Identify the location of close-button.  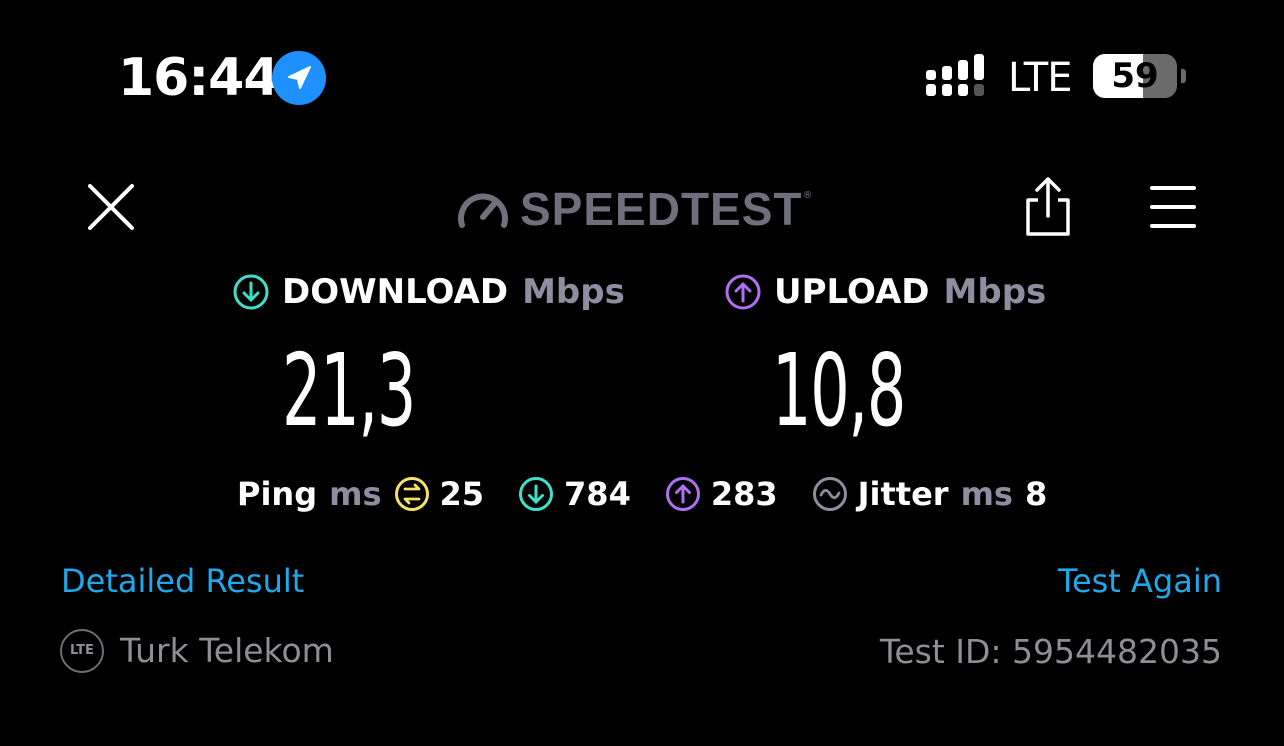
(111, 207).